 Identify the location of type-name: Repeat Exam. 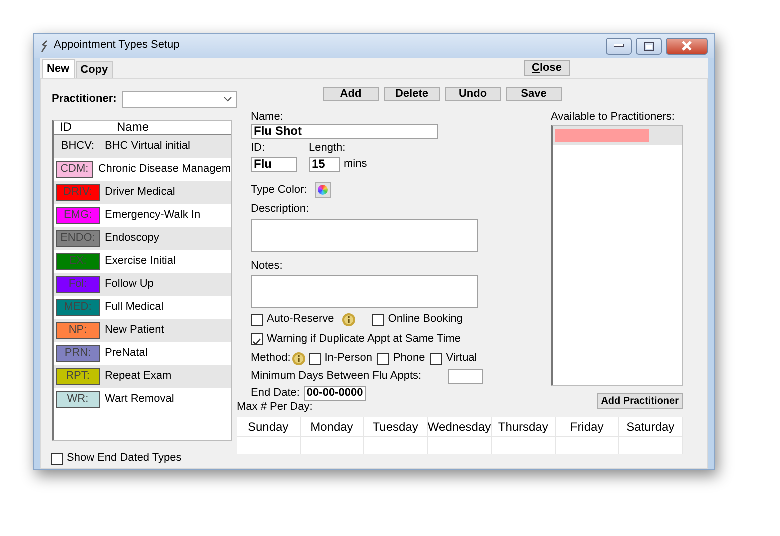
(138, 377).